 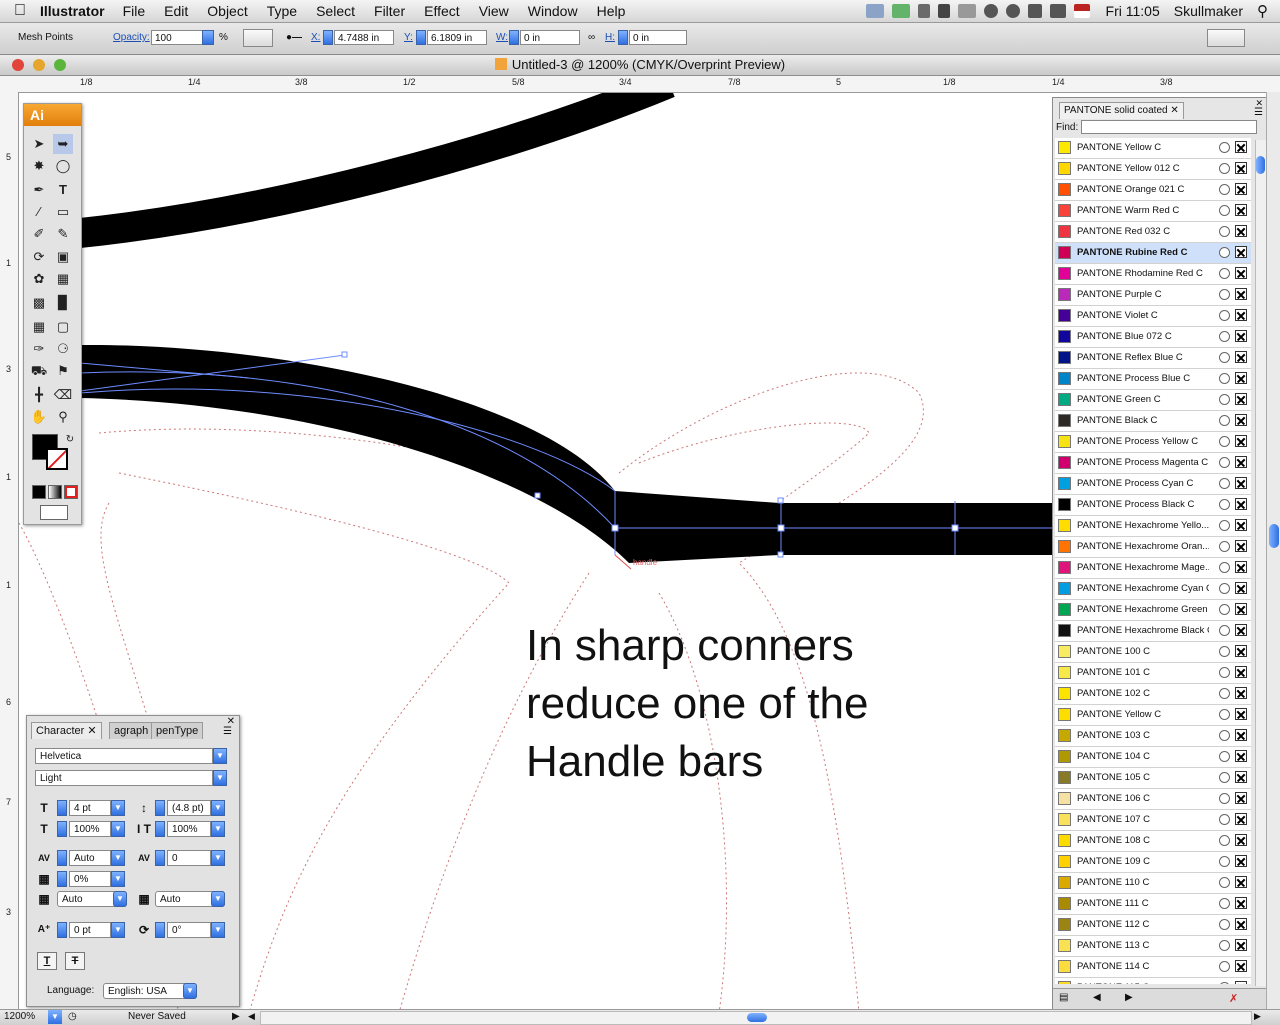 What do you see at coordinates (900, 11) in the screenshot?
I see `app-status-icon` at bounding box center [900, 11].